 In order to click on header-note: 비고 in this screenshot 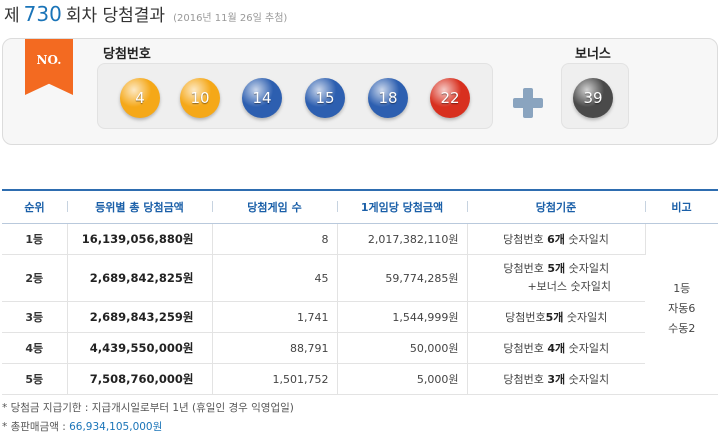, I will do `click(681, 206)`.